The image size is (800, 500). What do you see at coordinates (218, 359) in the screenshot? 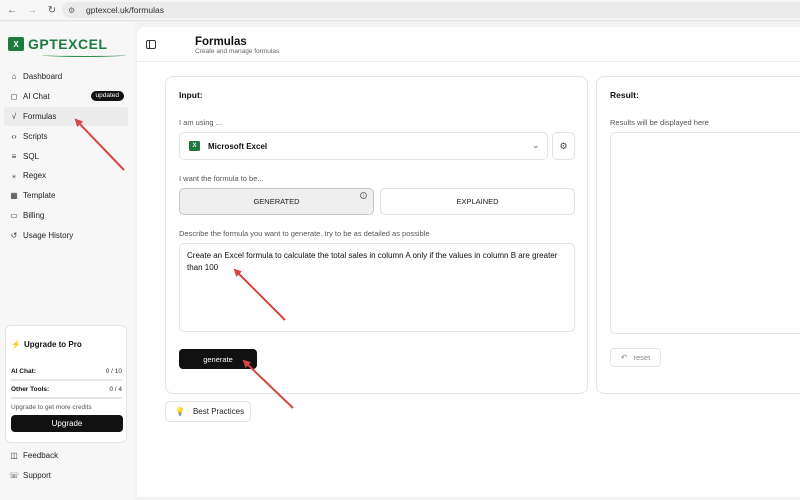
I see `generate-button: generate` at bounding box center [218, 359].